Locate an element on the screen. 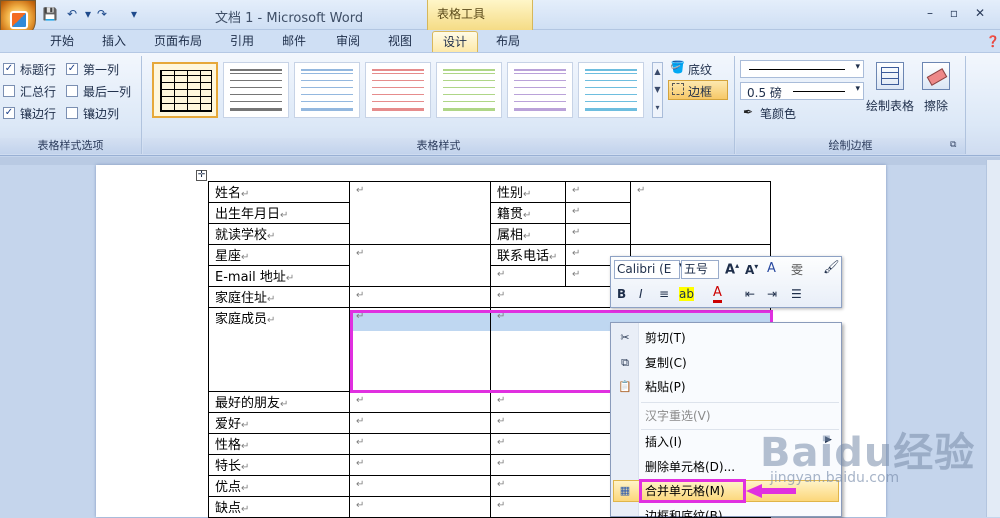 The width and height of the screenshot is (1000, 518). tab-layout: 布局 is located at coordinates (508, 41).